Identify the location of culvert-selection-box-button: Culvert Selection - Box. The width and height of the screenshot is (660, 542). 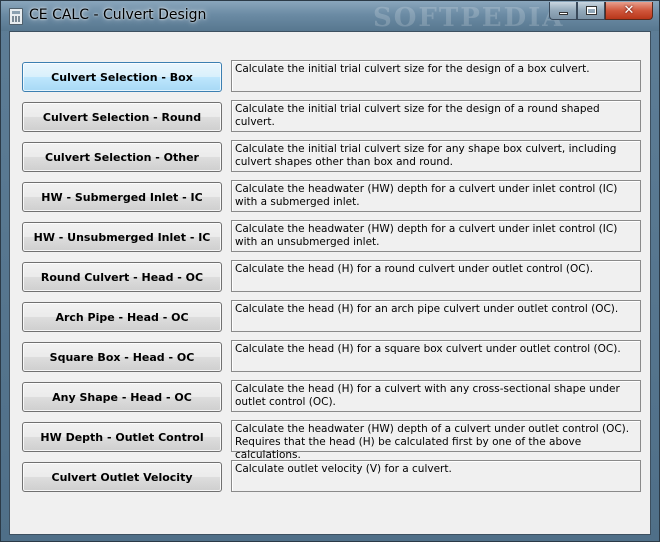
(122, 77).